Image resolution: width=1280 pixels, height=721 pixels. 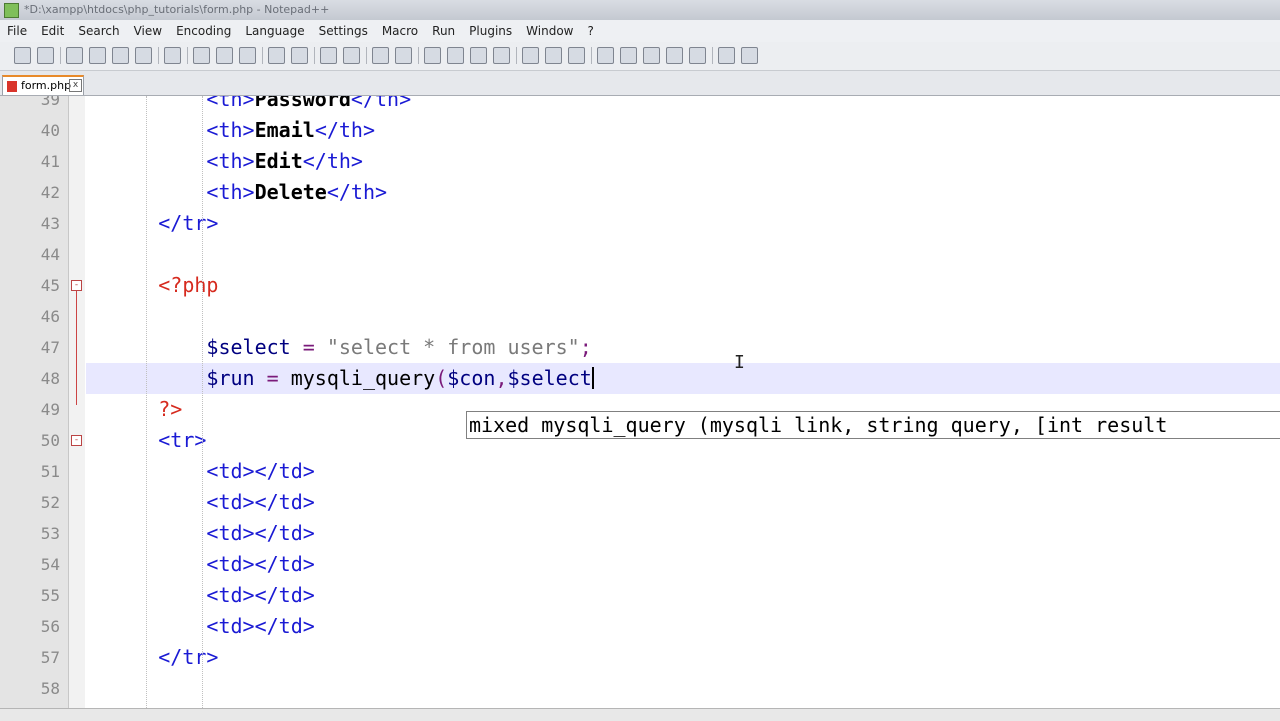 What do you see at coordinates (50, 285) in the screenshot?
I see `line-number: 45` at bounding box center [50, 285].